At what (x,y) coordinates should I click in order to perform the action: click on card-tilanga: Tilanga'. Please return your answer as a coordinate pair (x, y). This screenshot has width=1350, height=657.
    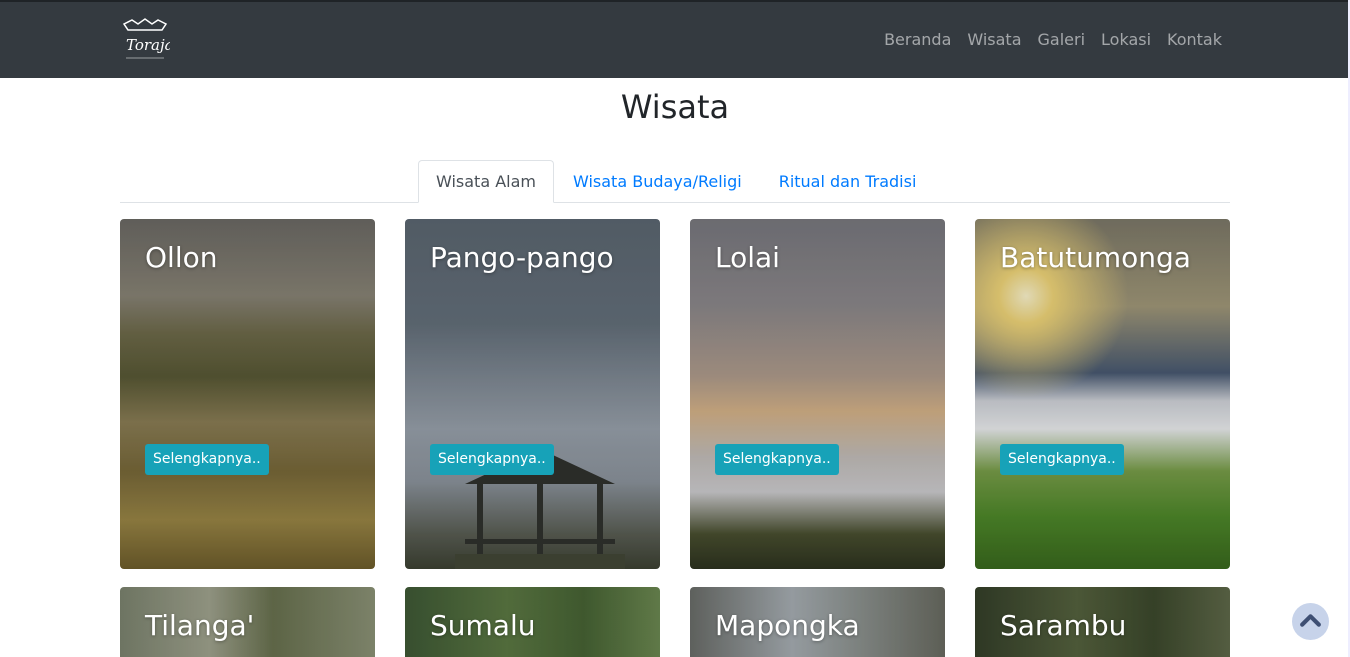
    Looking at the image, I should click on (247, 622).